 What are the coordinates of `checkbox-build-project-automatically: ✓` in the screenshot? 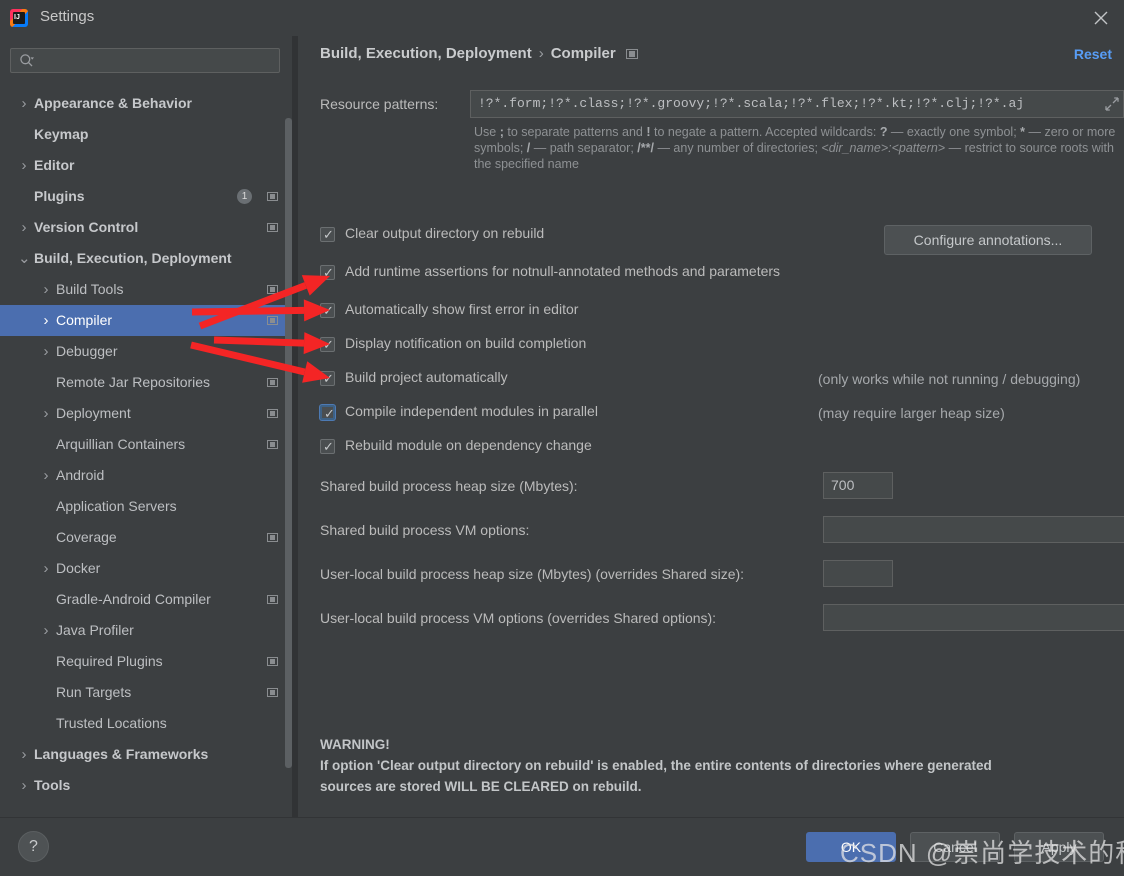 It's located at (327, 378).